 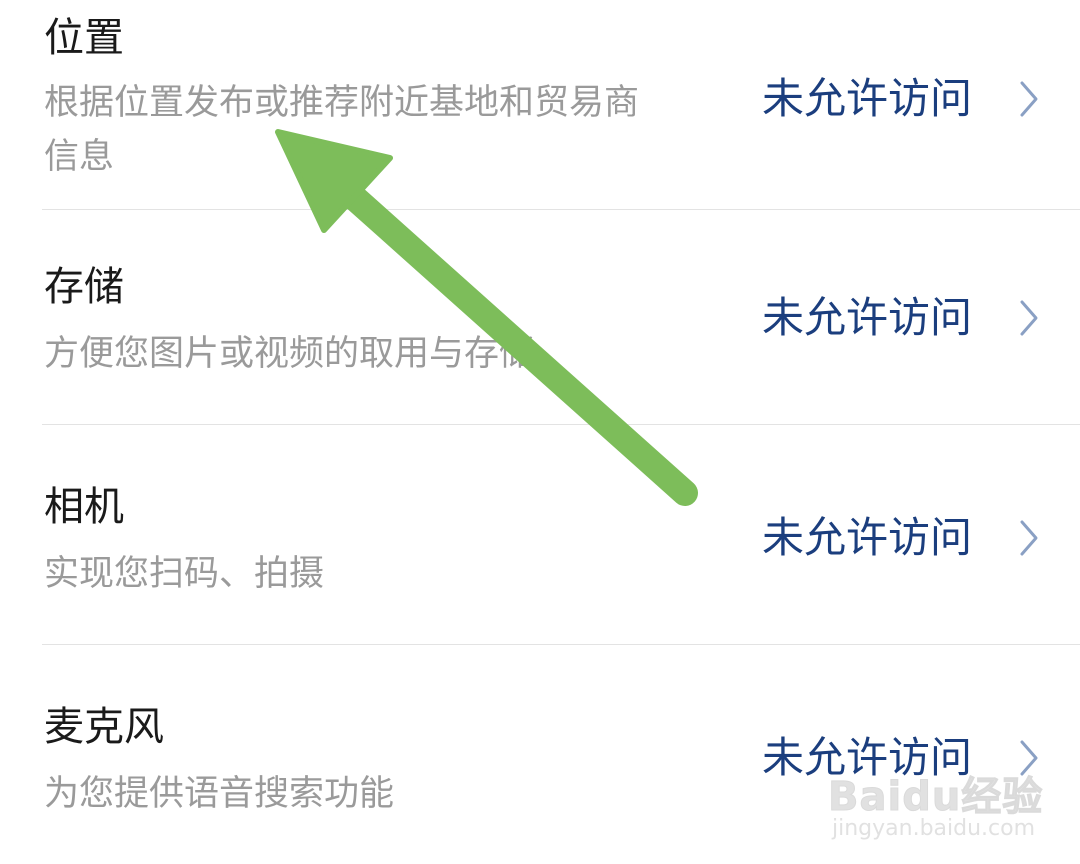 I want to click on watermark-brand: Baidu经验, so click(x=935, y=797).